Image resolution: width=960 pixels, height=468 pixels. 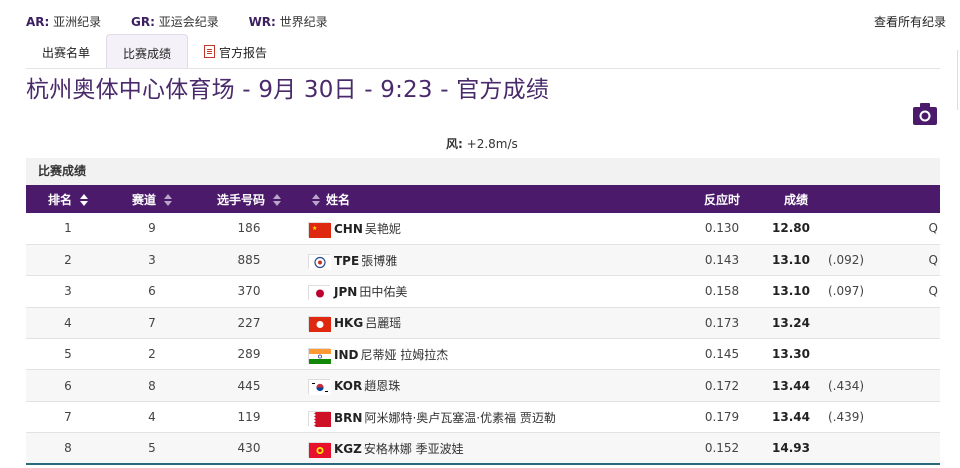 I want to click on cell-rank: 2, so click(x=68, y=260).